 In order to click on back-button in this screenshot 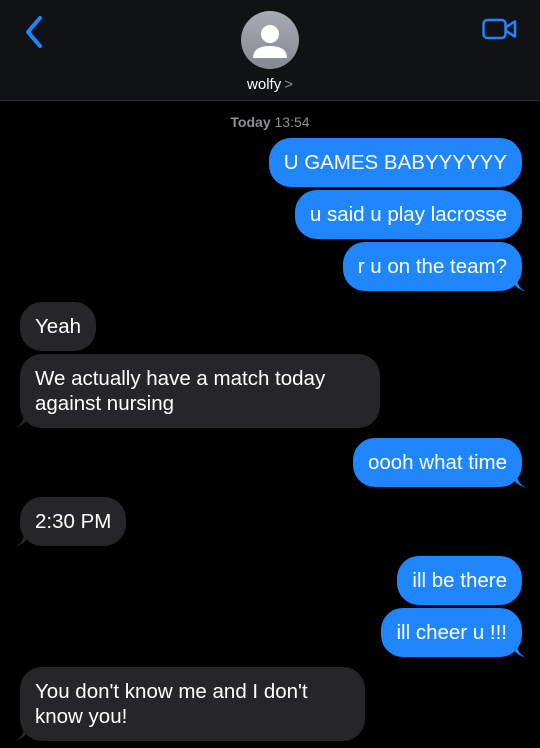, I will do `click(34, 32)`.